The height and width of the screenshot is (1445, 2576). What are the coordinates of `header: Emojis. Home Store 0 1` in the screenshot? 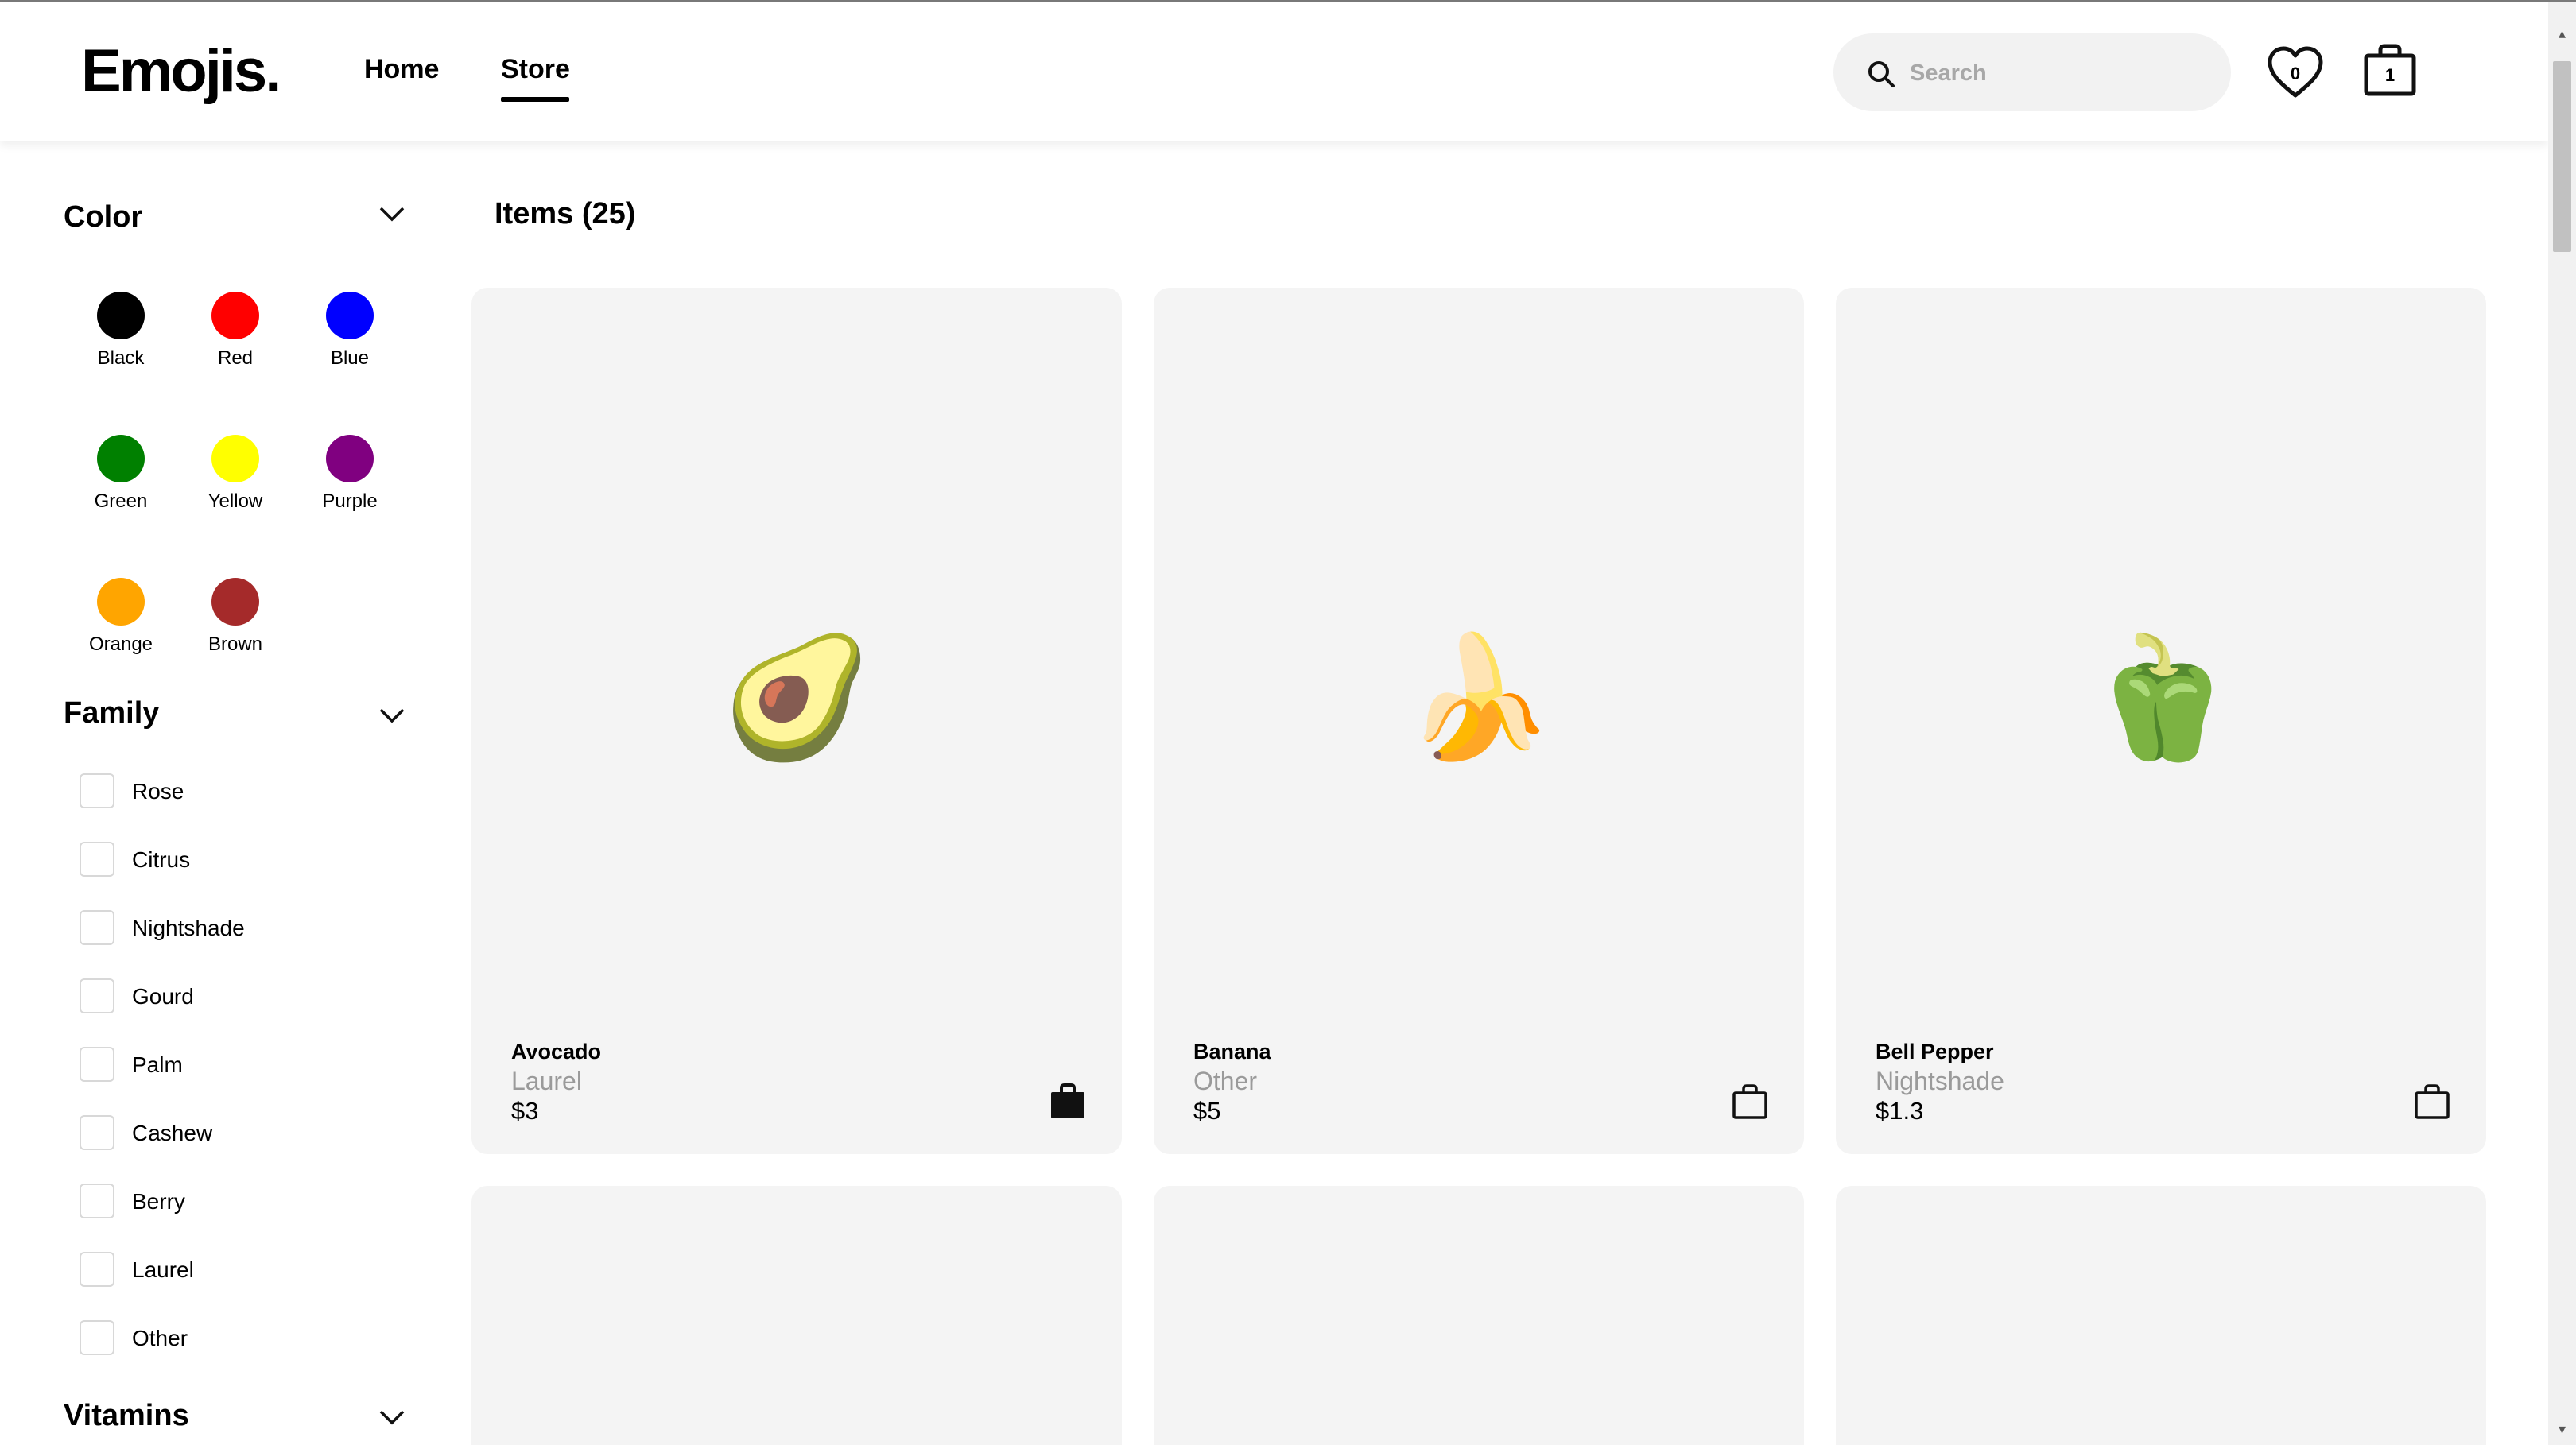 It's located at (1274, 71).